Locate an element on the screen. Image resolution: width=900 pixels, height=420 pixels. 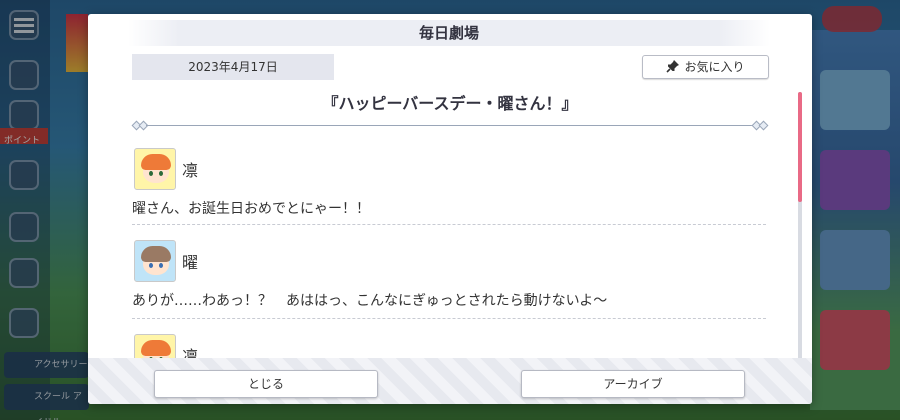
pin-icon is located at coordinates (673, 66).